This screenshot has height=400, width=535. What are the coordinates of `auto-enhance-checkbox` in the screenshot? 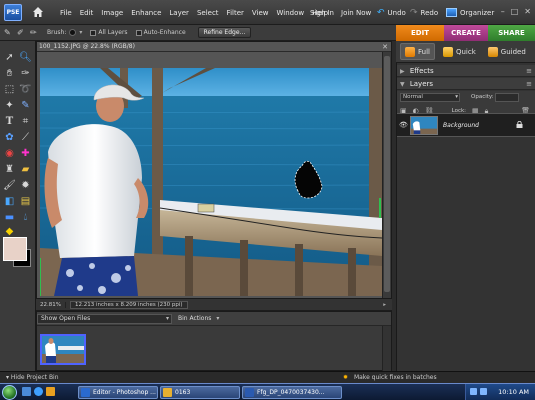 It's located at (138, 32).